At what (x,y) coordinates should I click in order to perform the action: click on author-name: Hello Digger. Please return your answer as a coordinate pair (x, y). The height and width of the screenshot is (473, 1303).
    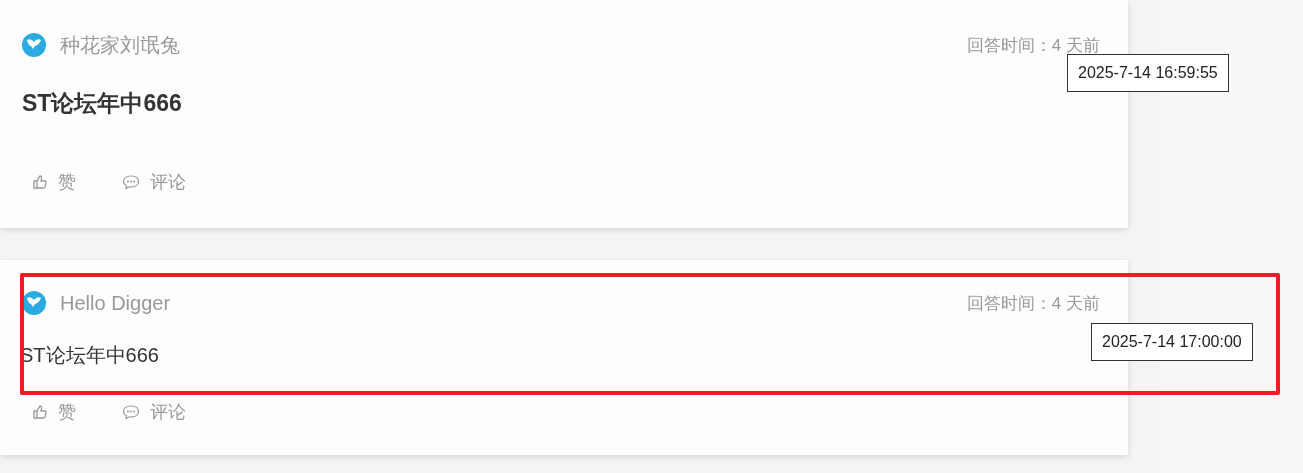
    Looking at the image, I should click on (115, 303).